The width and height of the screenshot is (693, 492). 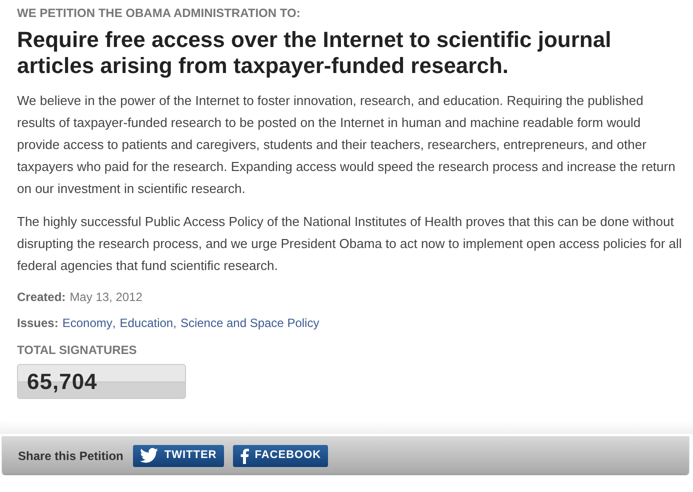 I want to click on issues-label: Issues:, so click(x=37, y=323).